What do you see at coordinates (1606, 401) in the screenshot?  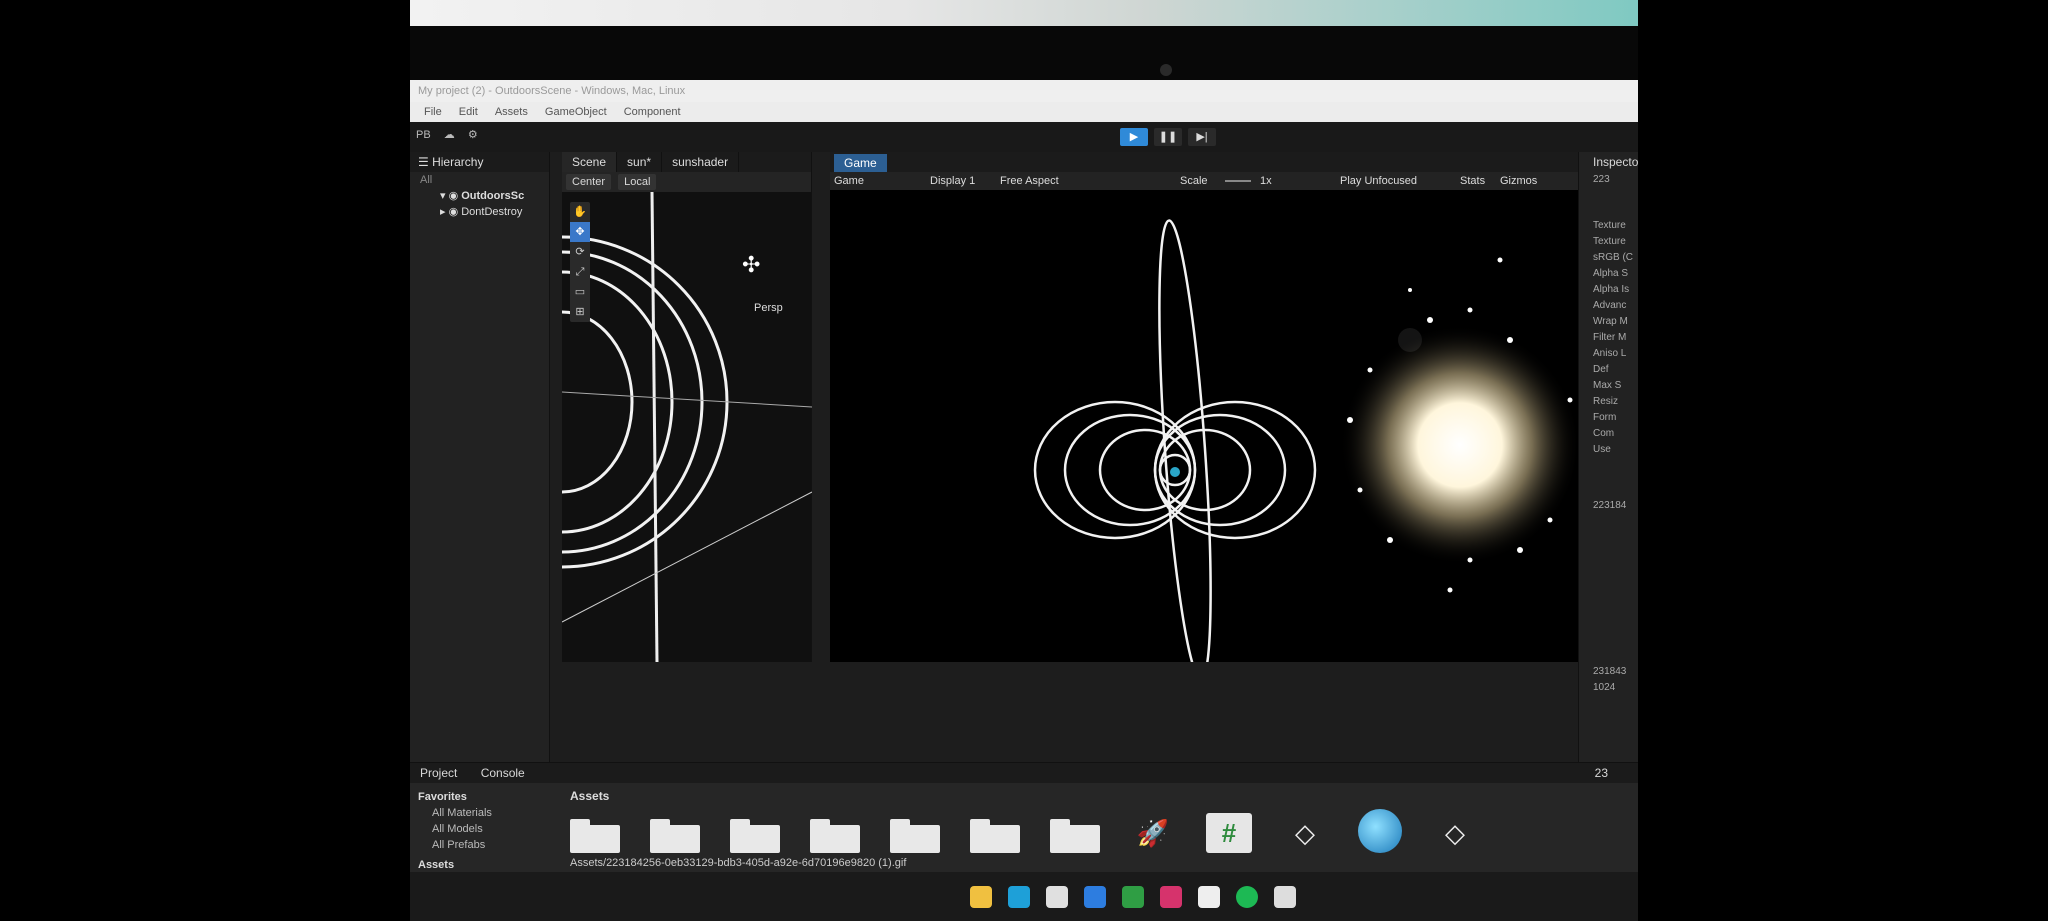 I see `inspector-row: Resiz` at bounding box center [1606, 401].